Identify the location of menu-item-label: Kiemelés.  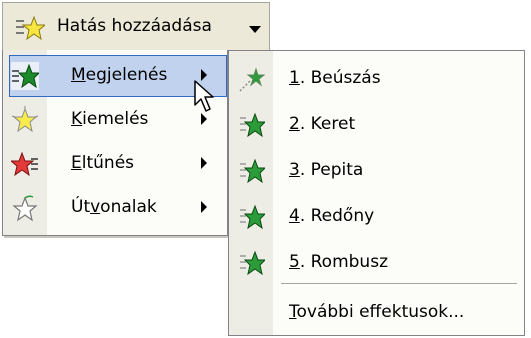
(110, 119).